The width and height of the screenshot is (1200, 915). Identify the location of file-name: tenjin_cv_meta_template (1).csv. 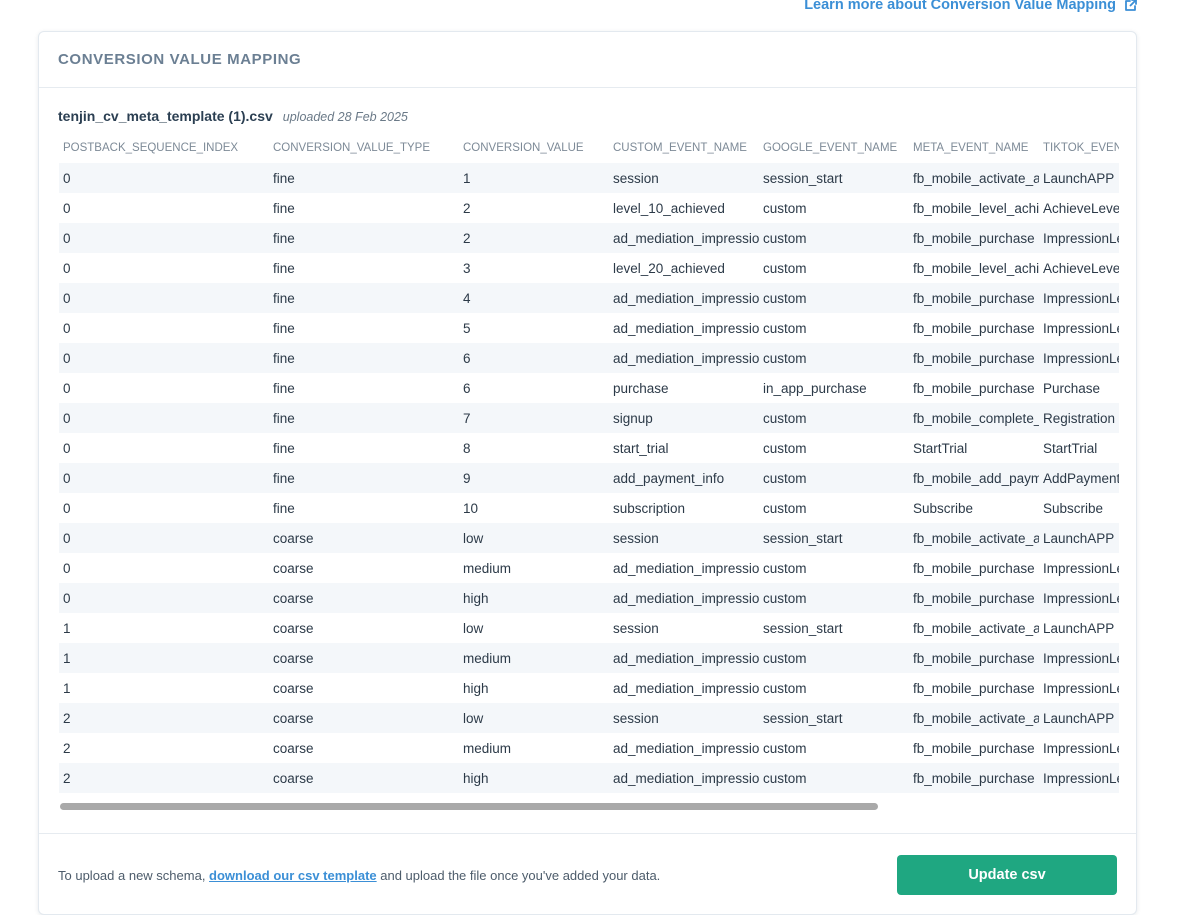
(165, 116).